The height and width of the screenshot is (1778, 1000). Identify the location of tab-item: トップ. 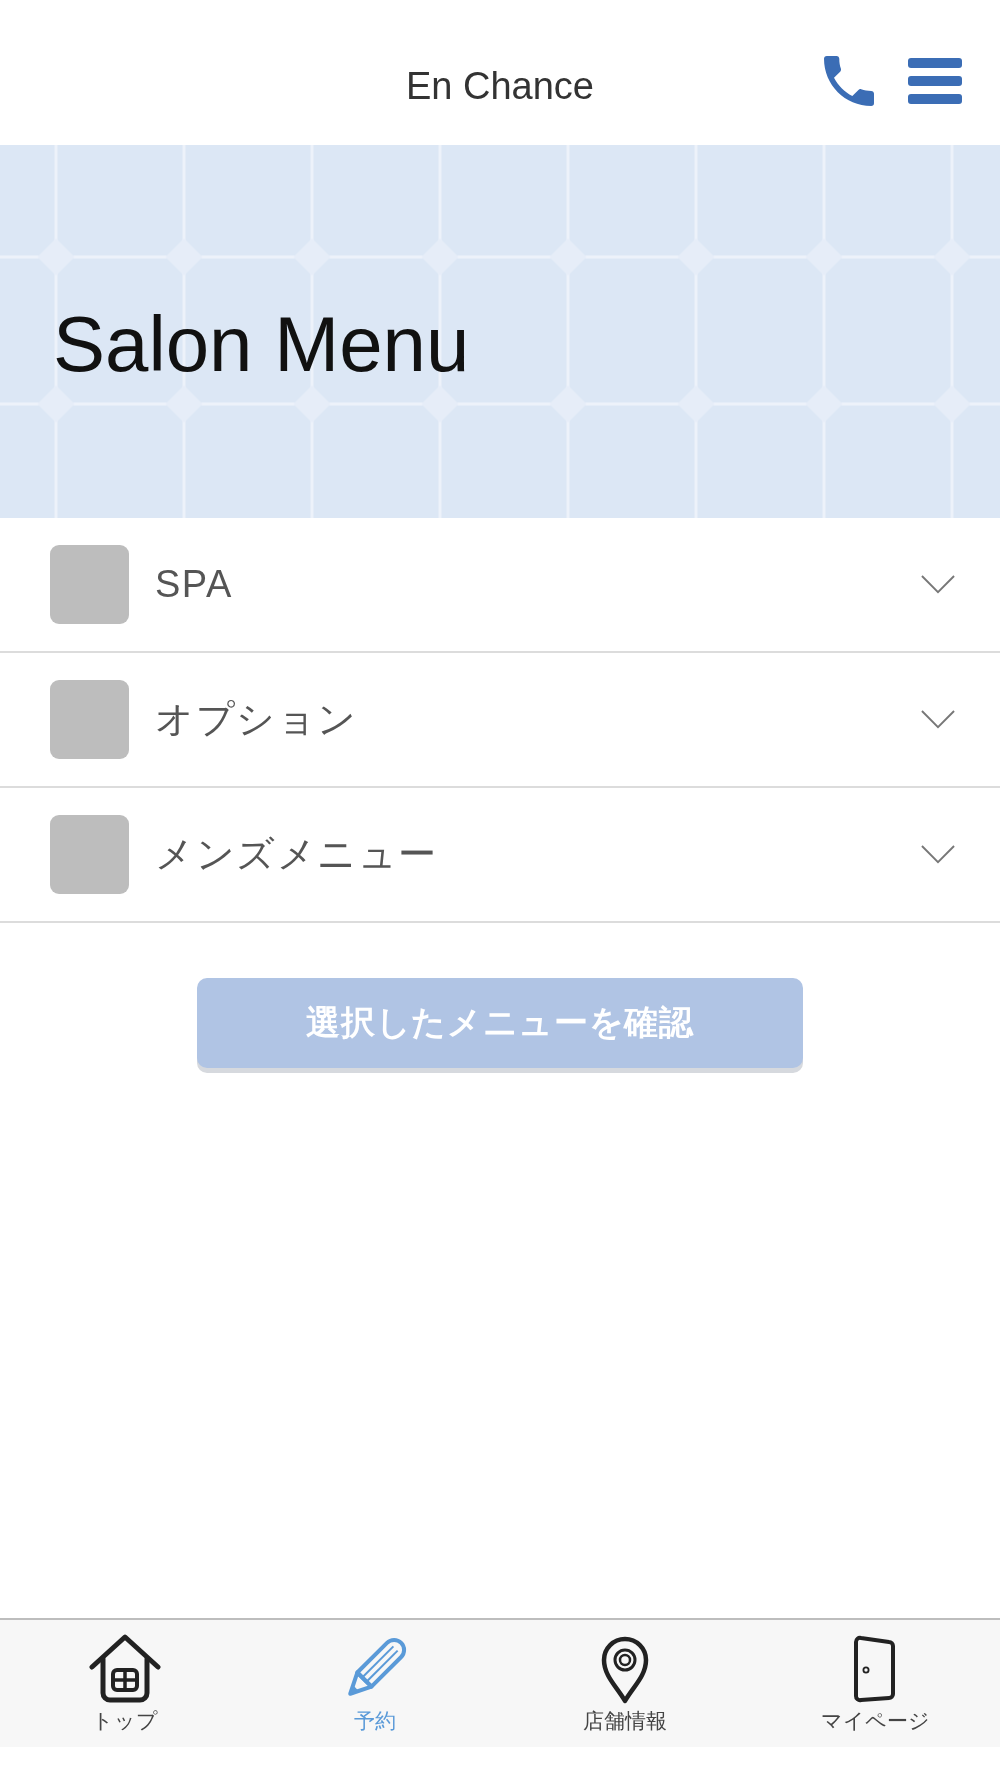
(125, 1690).